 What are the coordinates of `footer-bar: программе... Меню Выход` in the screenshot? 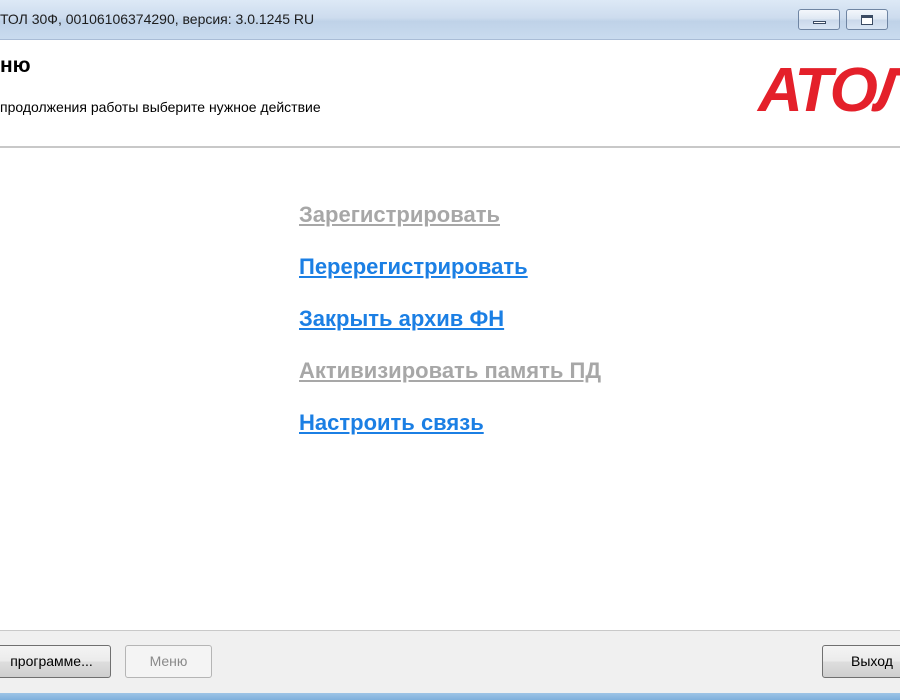 It's located at (450, 665).